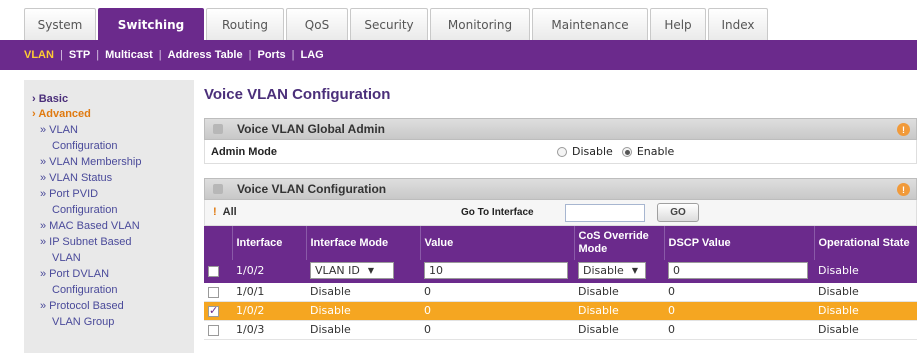 The image size is (917, 353). I want to click on sidebar-item-protocol-vlan-group: » Protocol Based VLAN Group, so click(113, 314).